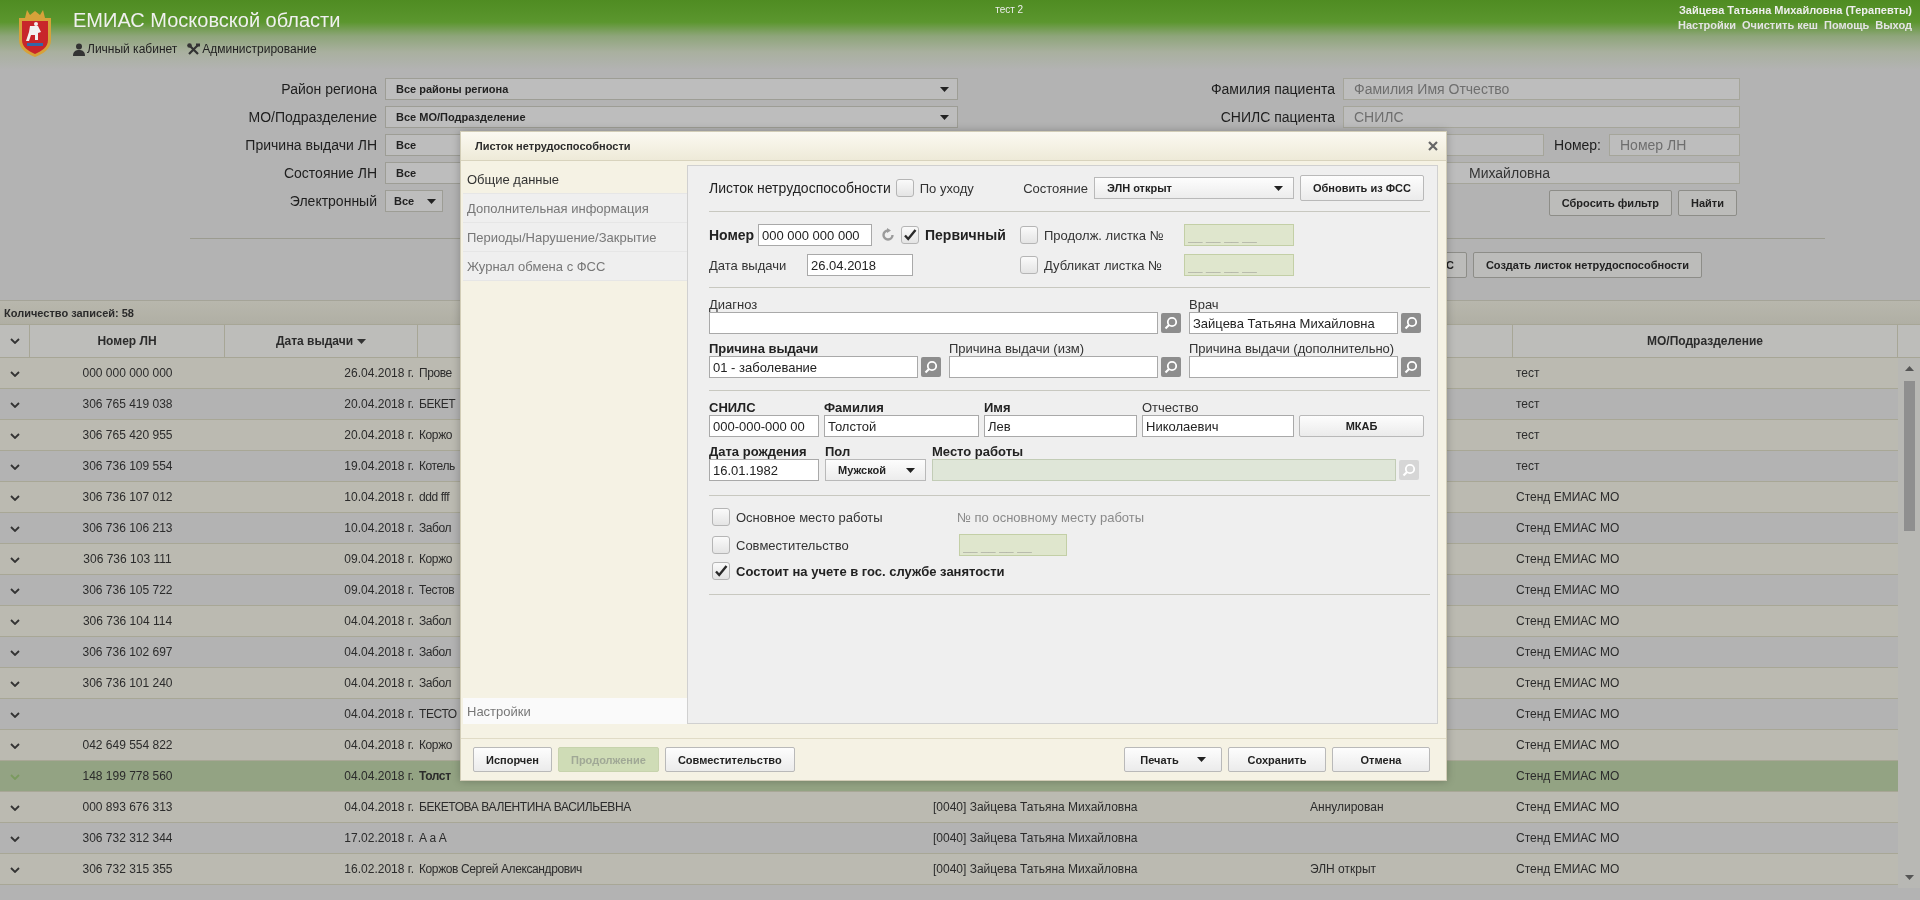 The width and height of the screenshot is (1920, 900). What do you see at coordinates (435, 373) in the screenshot?
I see `table-cell: Прове` at bounding box center [435, 373].